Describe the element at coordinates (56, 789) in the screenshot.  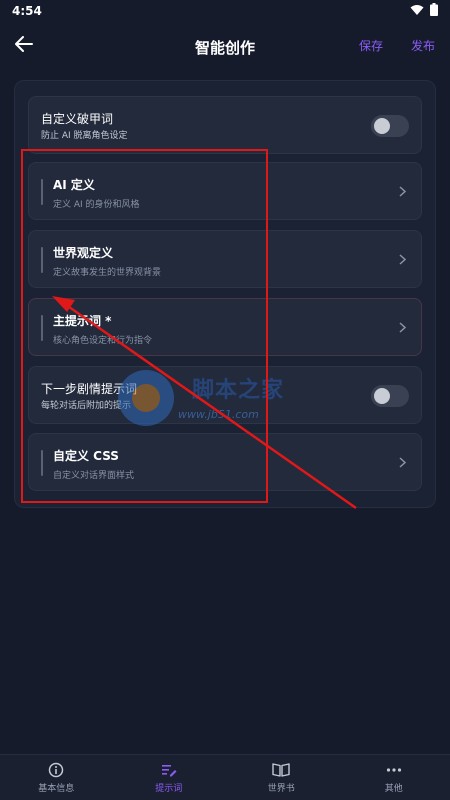
I see `tab-label: 基本信息` at that location.